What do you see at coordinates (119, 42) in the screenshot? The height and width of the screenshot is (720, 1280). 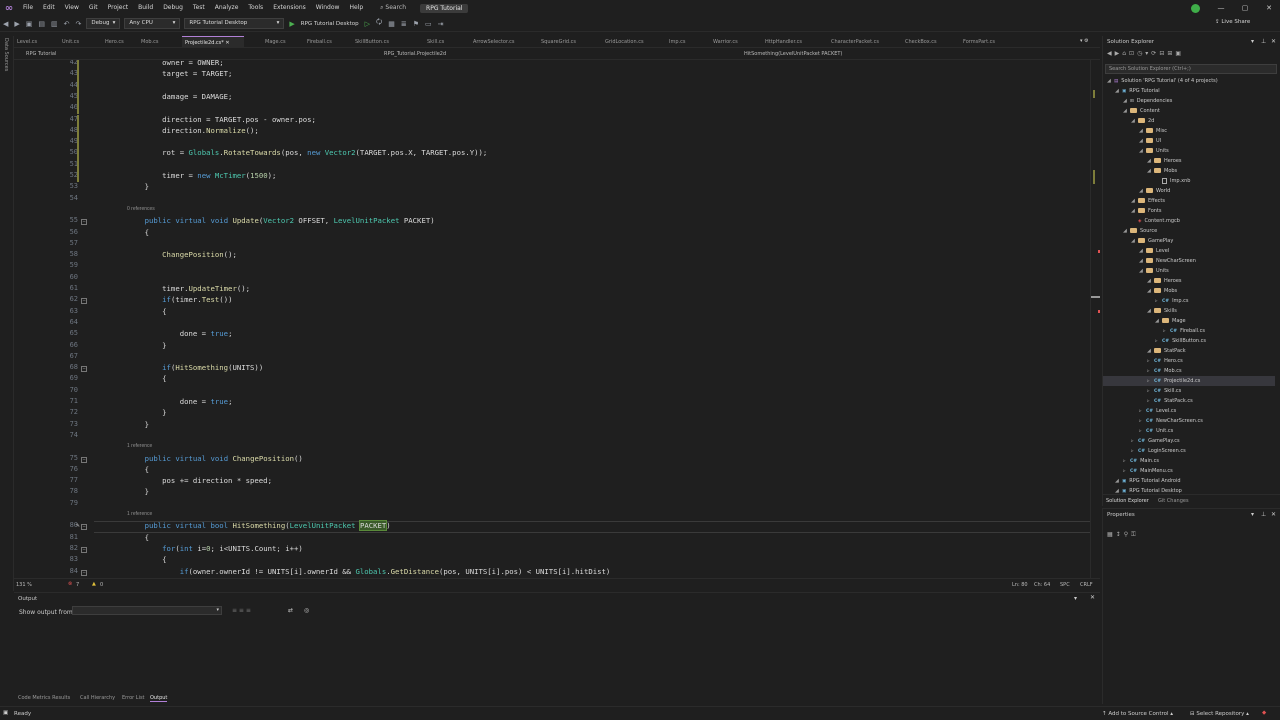 I see `tab-herocs: Hero.cs` at bounding box center [119, 42].